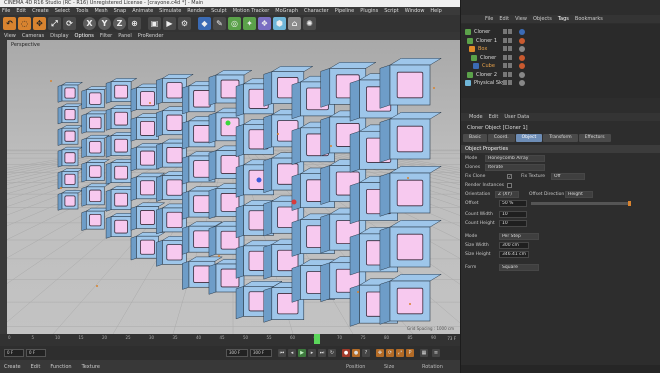 Image resolution: width=660 pixels, height=373 pixels. Describe the element at coordinates (579, 194) in the screenshot. I see `offset-direction-dropdown: Height` at that location.